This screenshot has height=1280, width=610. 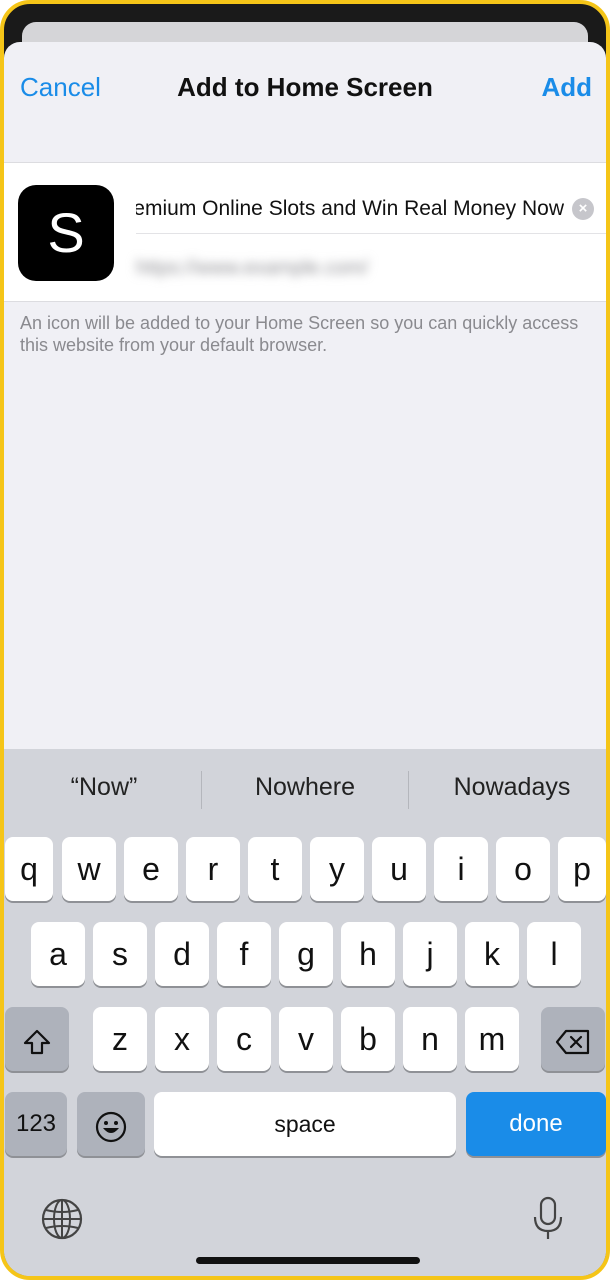 What do you see at coordinates (89, 869) in the screenshot?
I see `key-w: w` at bounding box center [89, 869].